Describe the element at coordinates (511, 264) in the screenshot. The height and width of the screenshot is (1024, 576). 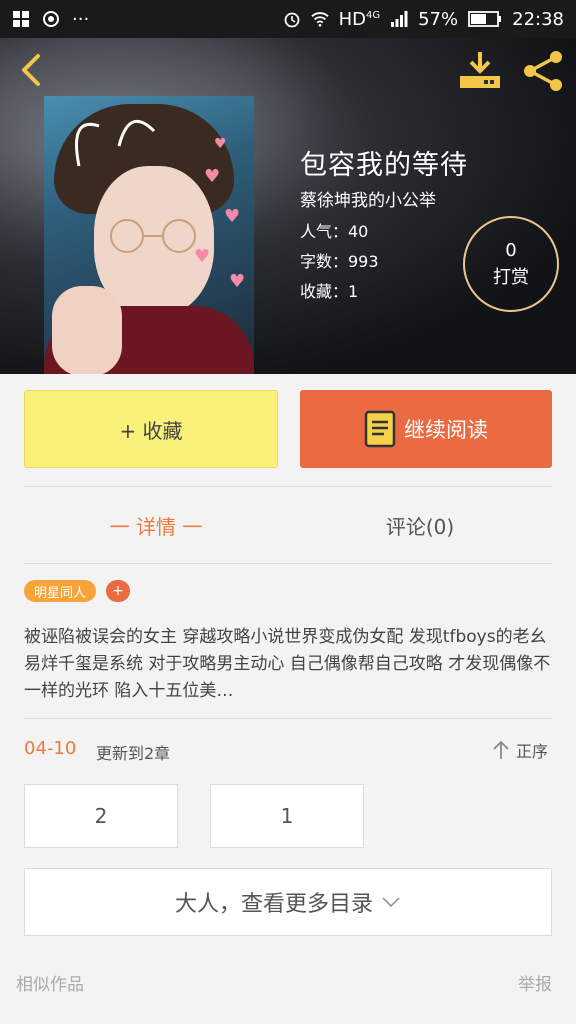
I see `tip-button: 0 打赏` at that location.